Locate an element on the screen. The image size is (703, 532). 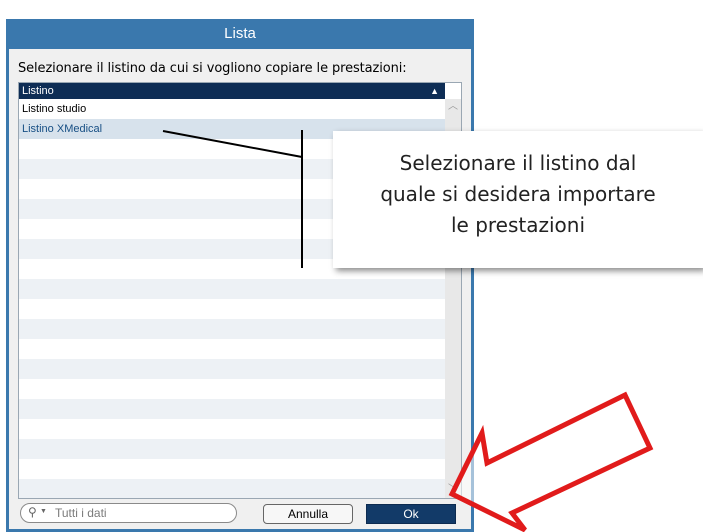
search-field: ⚲ ▼ is located at coordinates (128, 513).